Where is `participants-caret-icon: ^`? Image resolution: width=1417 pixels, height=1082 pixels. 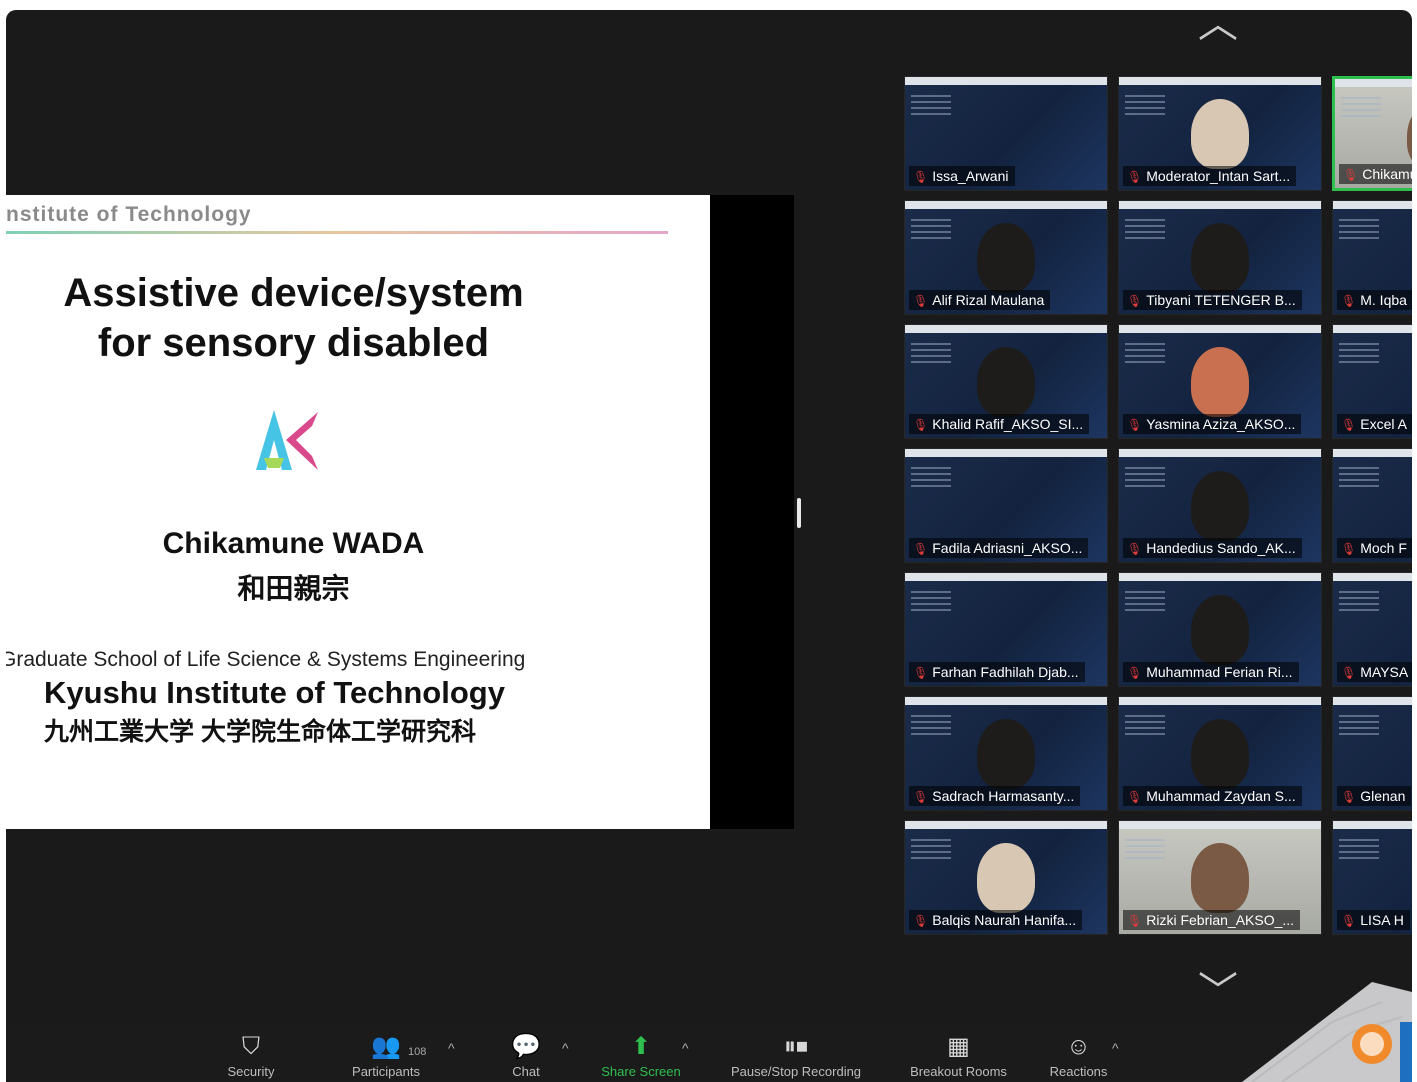 participants-caret-icon: ^ is located at coordinates (451, 1048).